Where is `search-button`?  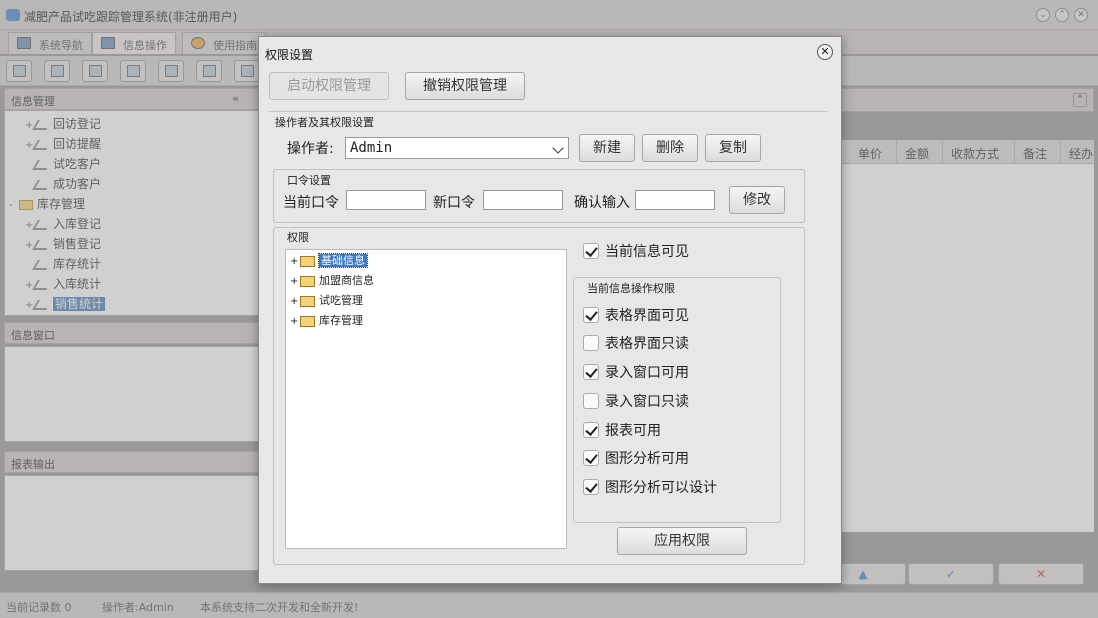 search-button is located at coordinates (19, 71).